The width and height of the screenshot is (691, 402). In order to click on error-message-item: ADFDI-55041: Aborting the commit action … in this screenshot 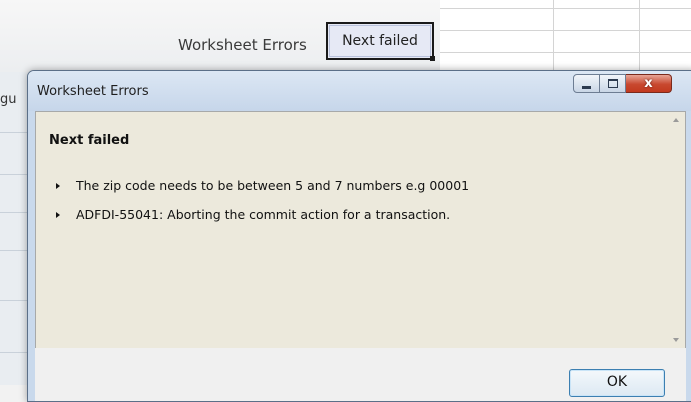, I will do `click(253, 214)`.